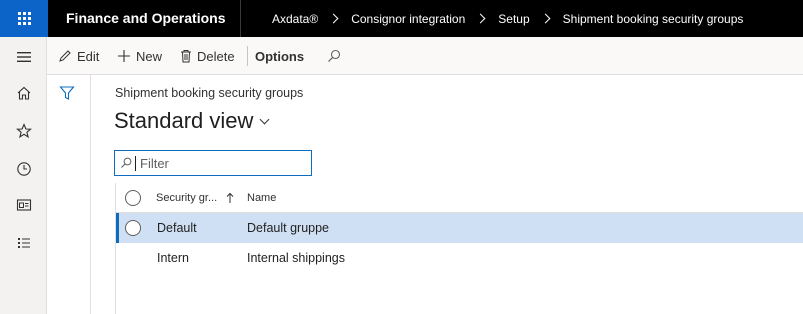 This screenshot has width=803, height=314. I want to click on cell-name: Internal shippings, so click(296, 258).